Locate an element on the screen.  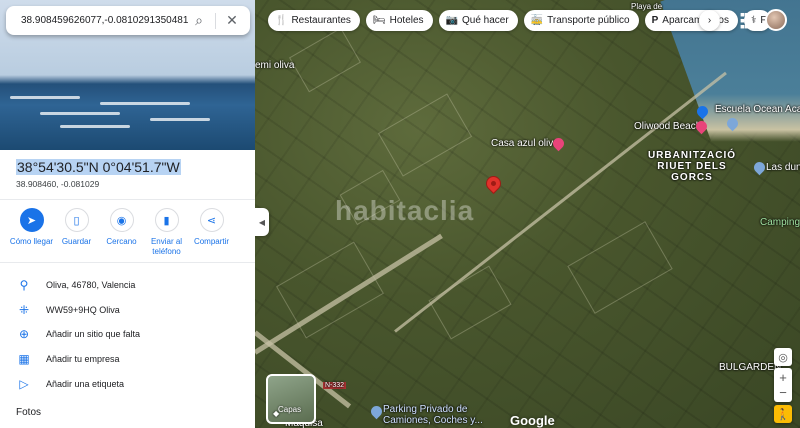
target-icon: ◎ is located at coordinates (783, 357).